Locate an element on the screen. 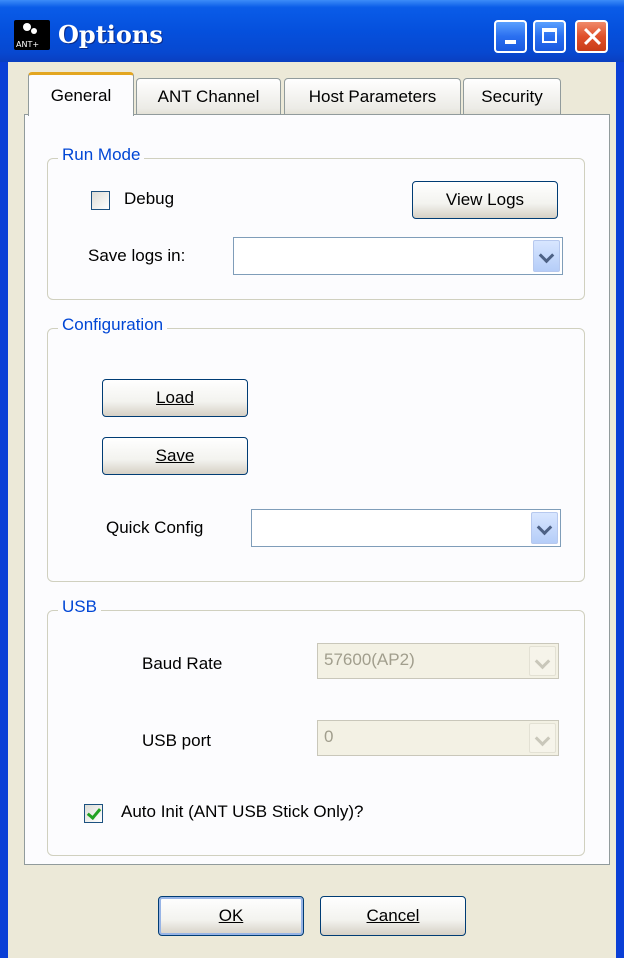 The image size is (624, 958). window-title: Options is located at coordinates (110, 34).